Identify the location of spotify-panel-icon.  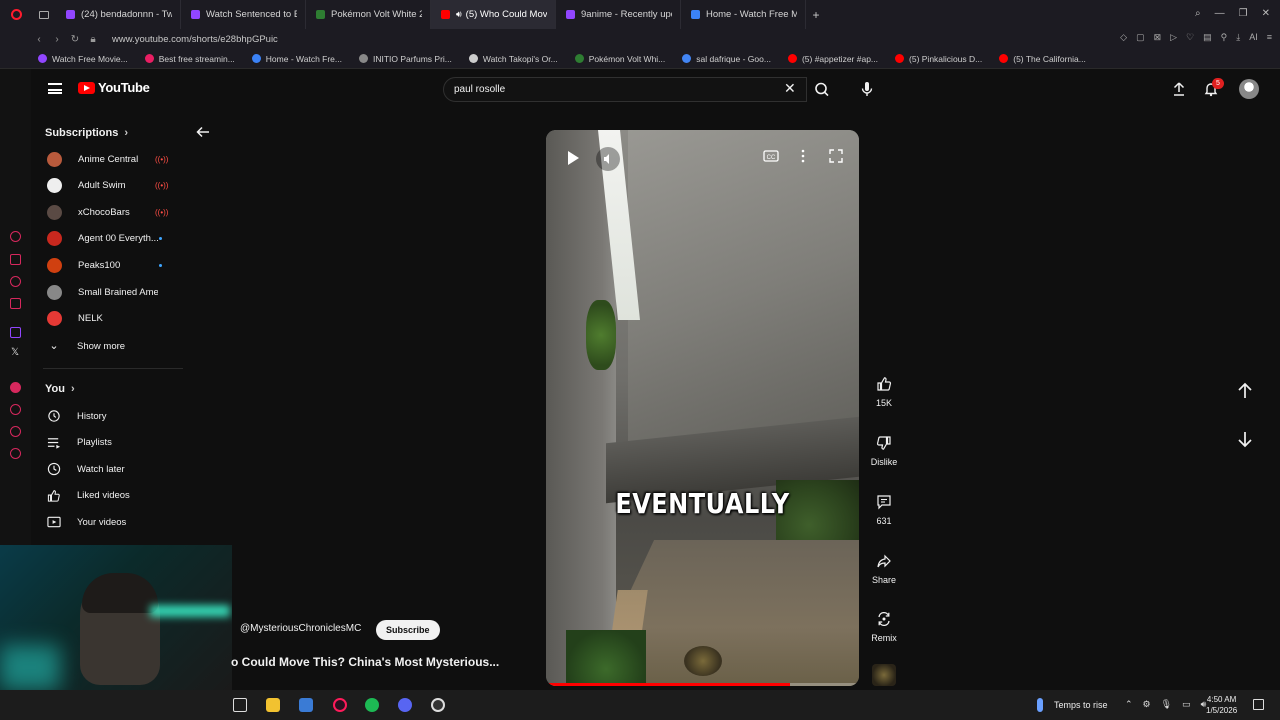
(15, 387).